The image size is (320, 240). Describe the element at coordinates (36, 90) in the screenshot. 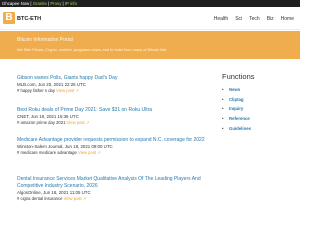

I see `article-tags-text: # happy father s day` at that location.